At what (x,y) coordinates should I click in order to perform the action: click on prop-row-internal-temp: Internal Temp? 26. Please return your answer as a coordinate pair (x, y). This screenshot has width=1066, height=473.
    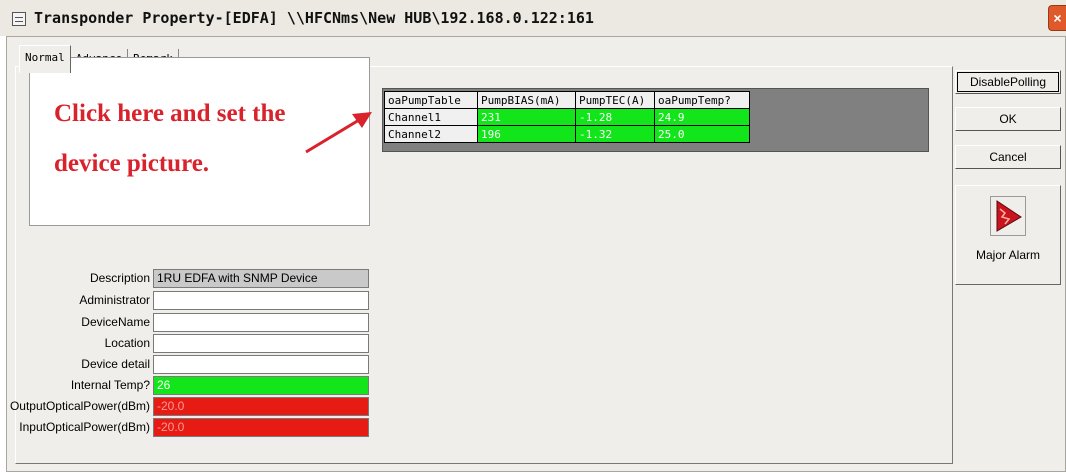
    Looking at the image, I should click on (185, 385).